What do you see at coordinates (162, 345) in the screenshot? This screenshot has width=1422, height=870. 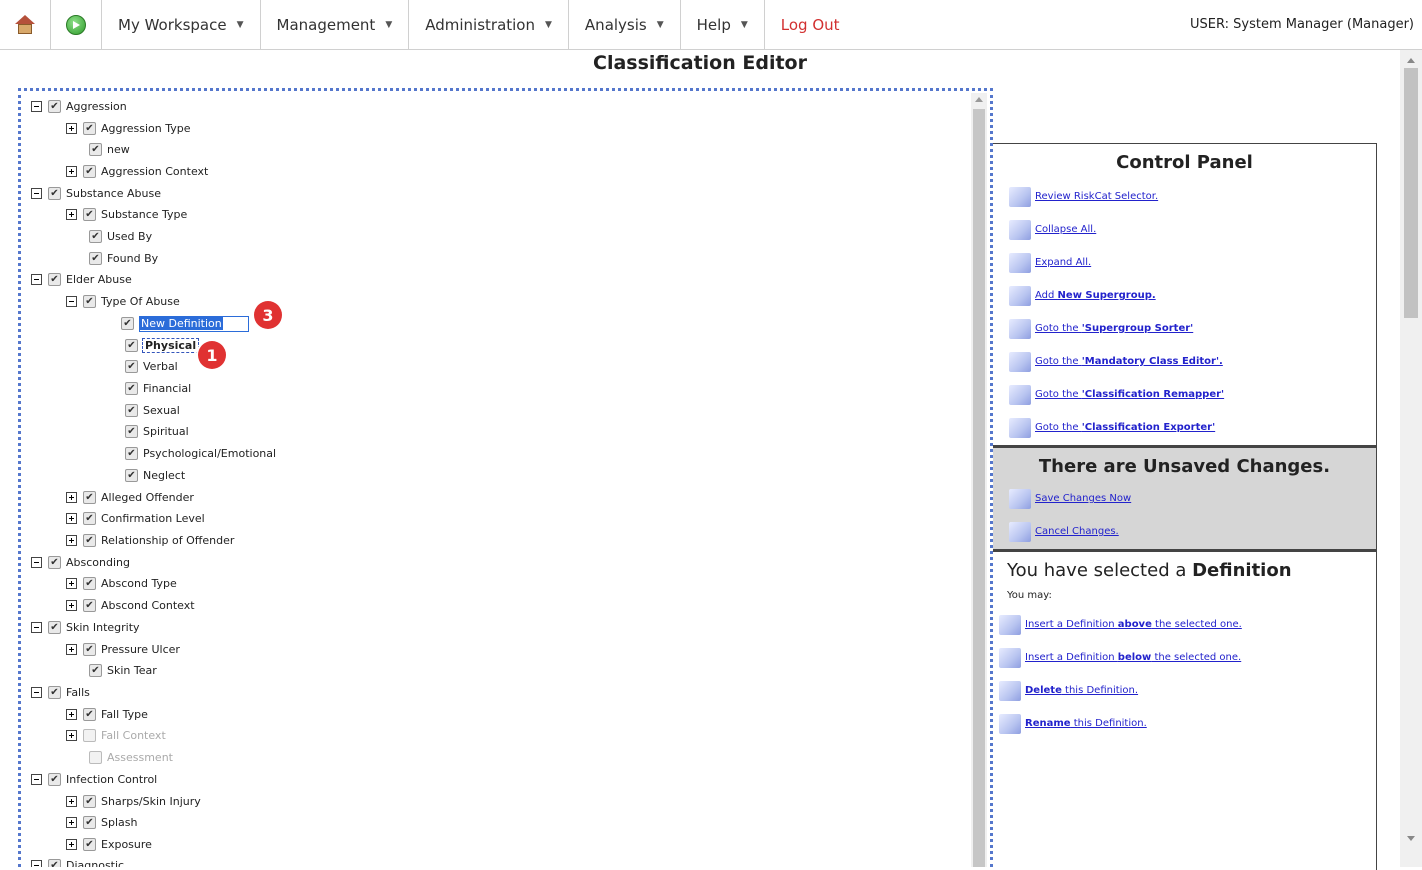 I see `tree-node-physical: Physical` at bounding box center [162, 345].